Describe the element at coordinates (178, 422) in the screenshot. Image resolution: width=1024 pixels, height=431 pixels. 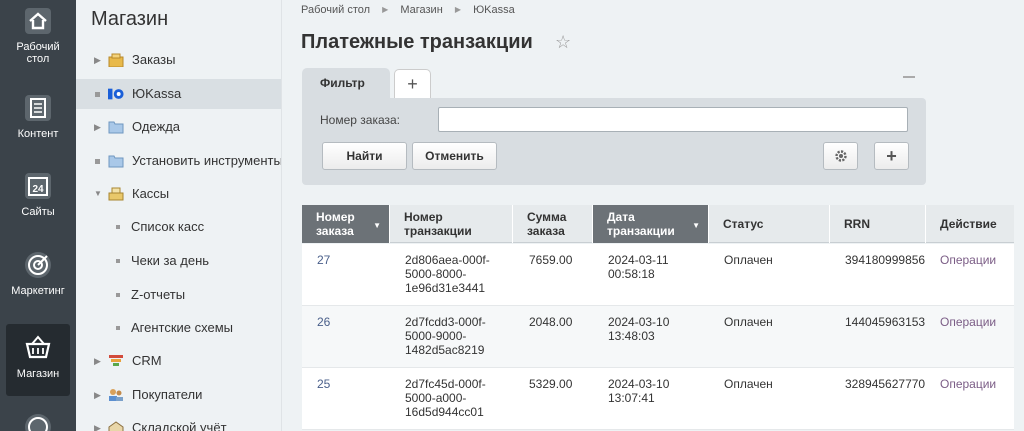
I see `sidebar-item-warehouse: ▶ Складской учёт` at that location.